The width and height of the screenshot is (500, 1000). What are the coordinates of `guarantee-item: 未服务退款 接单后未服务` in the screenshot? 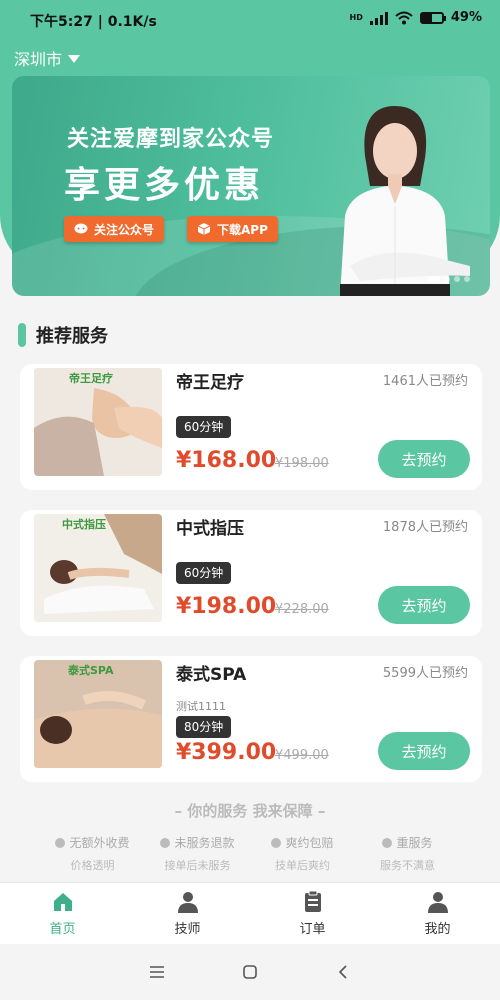 It's located at (198, 853).